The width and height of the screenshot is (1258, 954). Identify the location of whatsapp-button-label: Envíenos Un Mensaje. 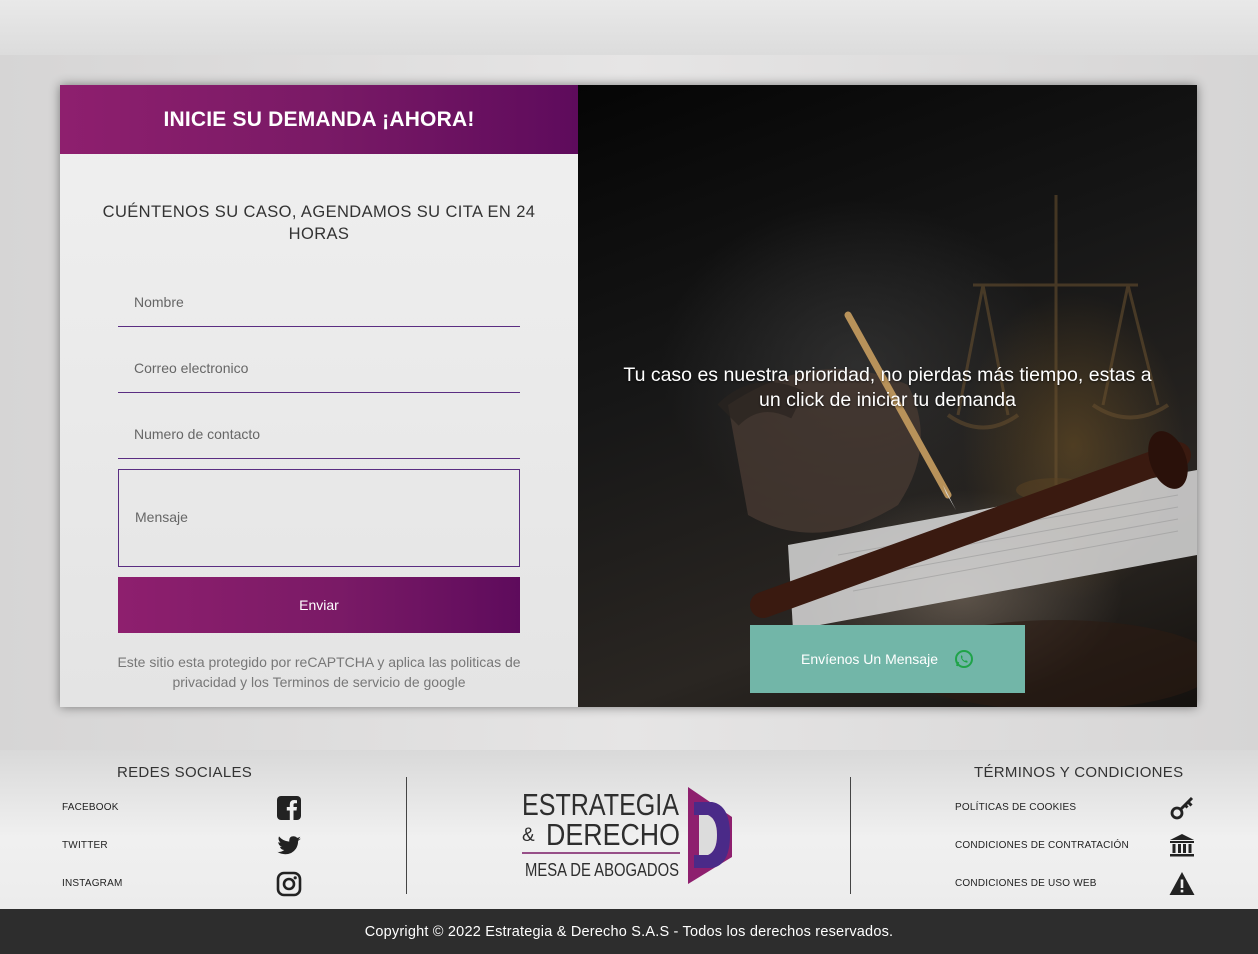
(869, 659).